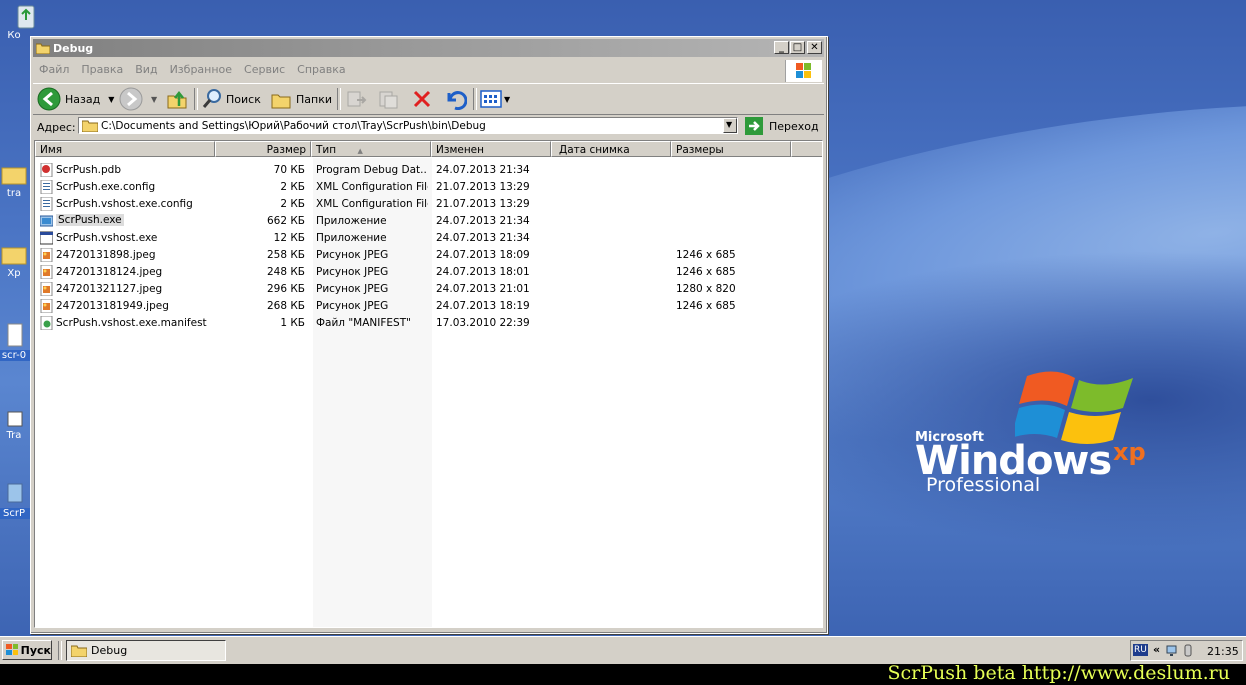 This screenshot has height=685, width=1246. Describe the element at coordinates (1045, 438) in the screenshot. I see `windows-xp-logo: Microsoft Windows xp Professional` at that location.